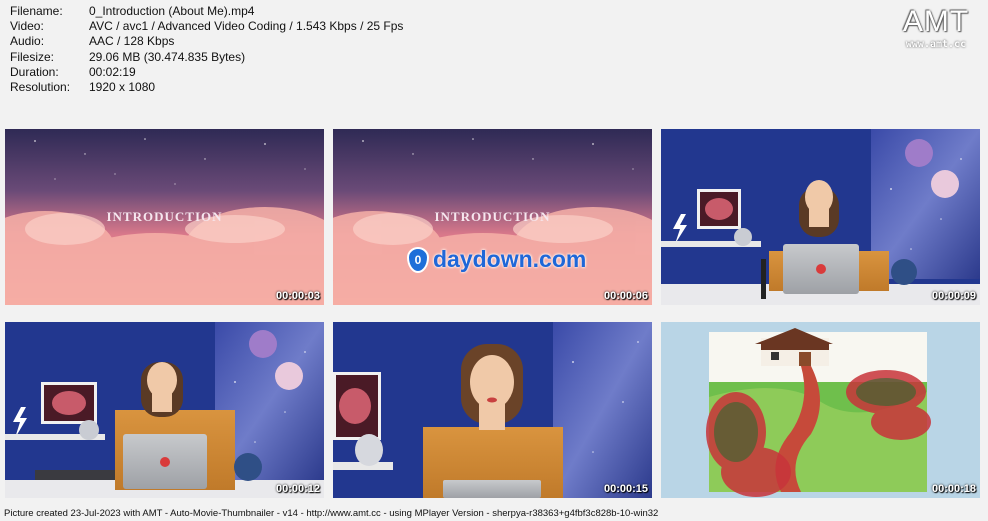 The width and height of the screenshot is (988, 521). I want to click on thumbnail-6: 00:00:18, so click(820, 410).